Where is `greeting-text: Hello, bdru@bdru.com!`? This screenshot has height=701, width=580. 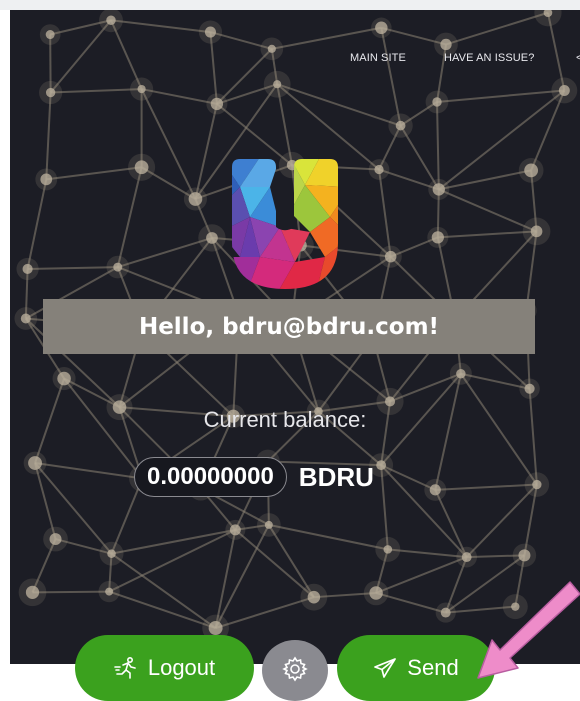 greeting-text: Hello, bdru@bdru.com! is located at coordinates (289, 326).